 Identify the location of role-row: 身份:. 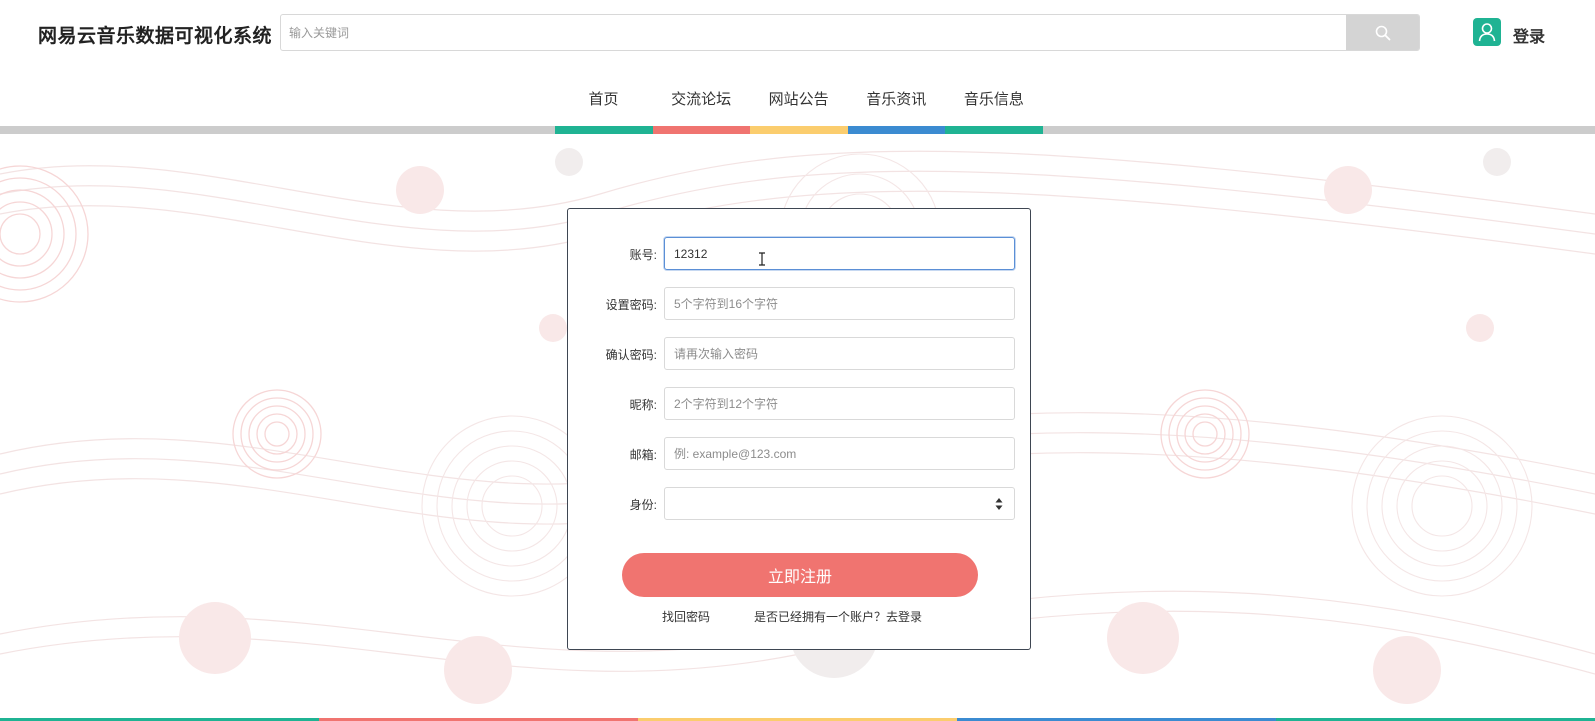
(800, 503).